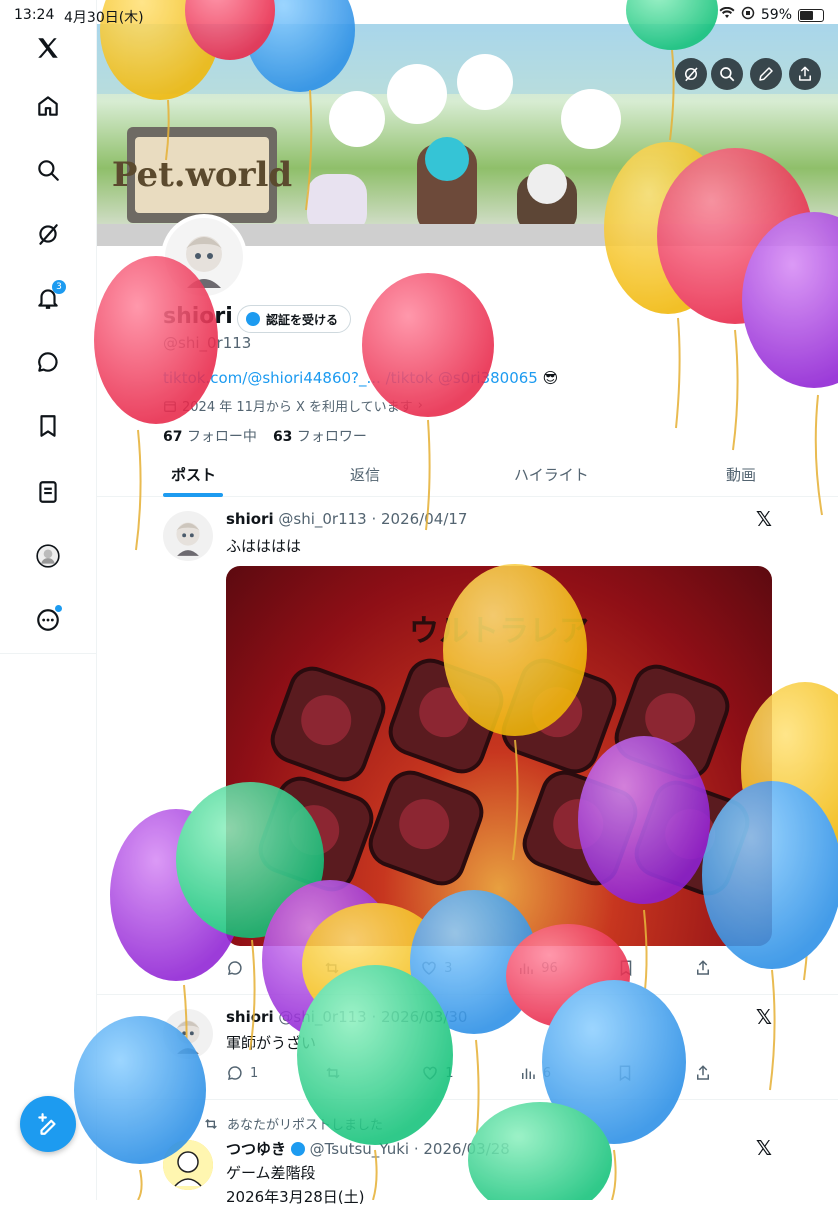 The height and width of the screenshot is (1207, 838). Describe the element at coordinates (373, 519) in the screenshot. I see `post-handle-date: @shi_0r113 · 2026/04/17` at that location.